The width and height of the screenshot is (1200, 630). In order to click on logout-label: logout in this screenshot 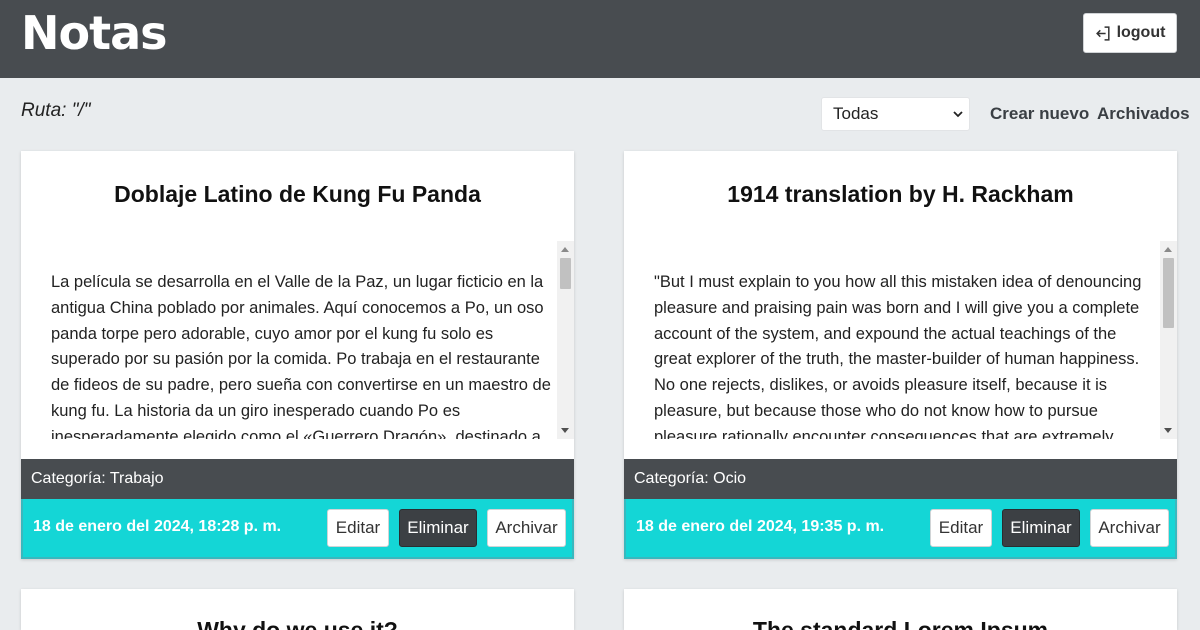, I will do `click(1141, 32)`.